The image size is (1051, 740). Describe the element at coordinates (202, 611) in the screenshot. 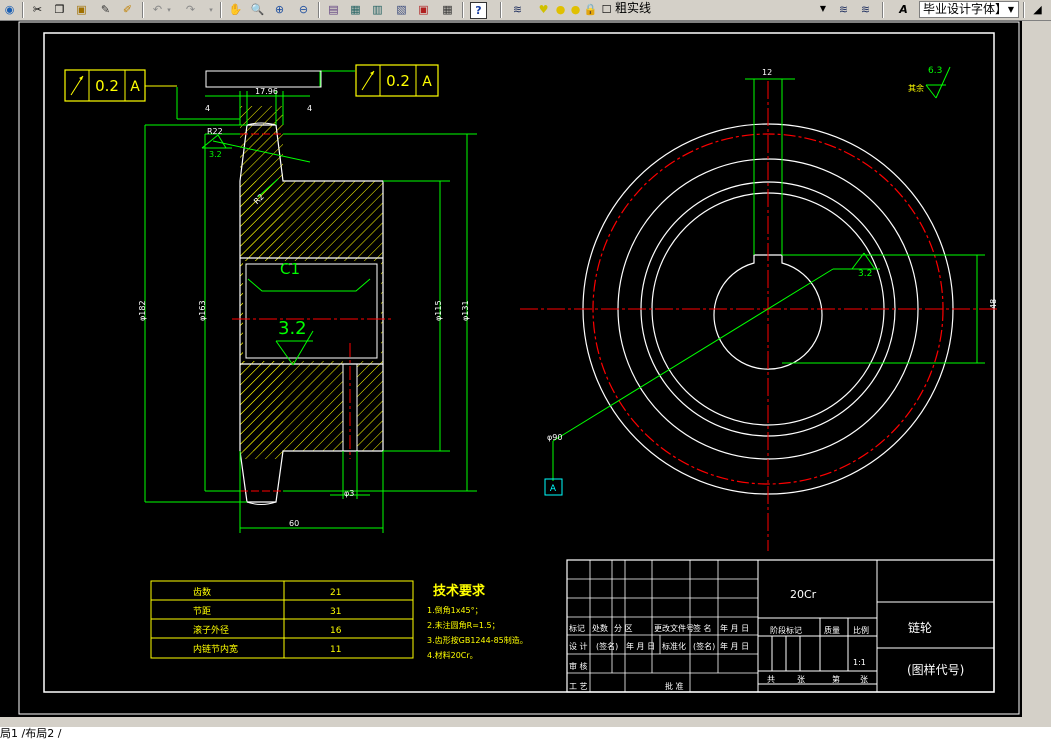

I see `param-key: 节距` at that location.